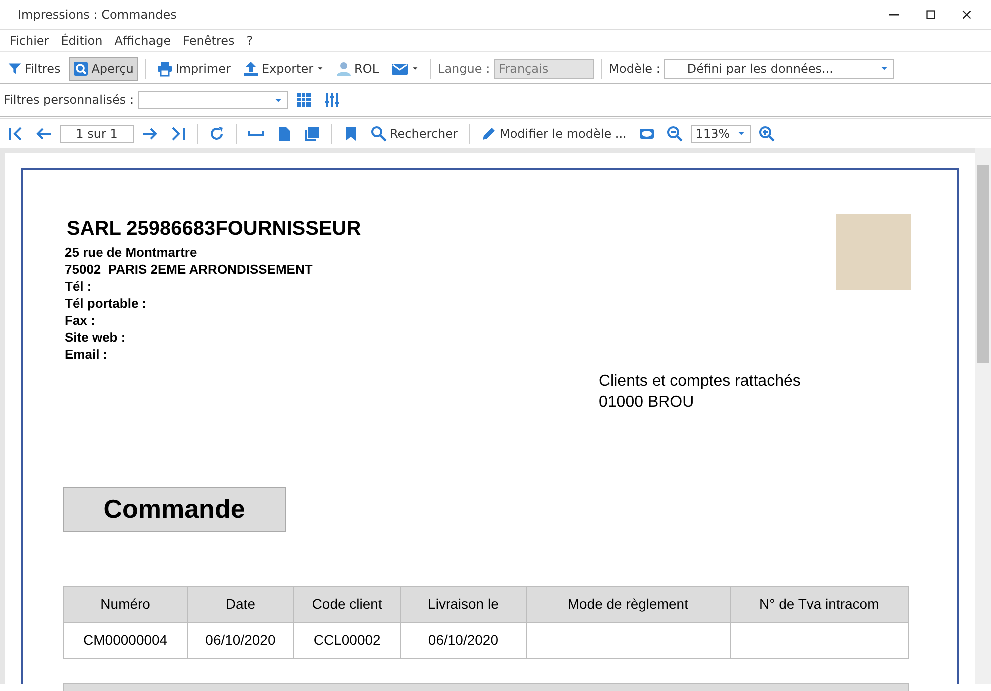 The width and height of the screenshot is (991, 691). What do you see at coordinates (894, 15) in the screenshot?
I see `minimize-icon` at bounding box center [894, 15].